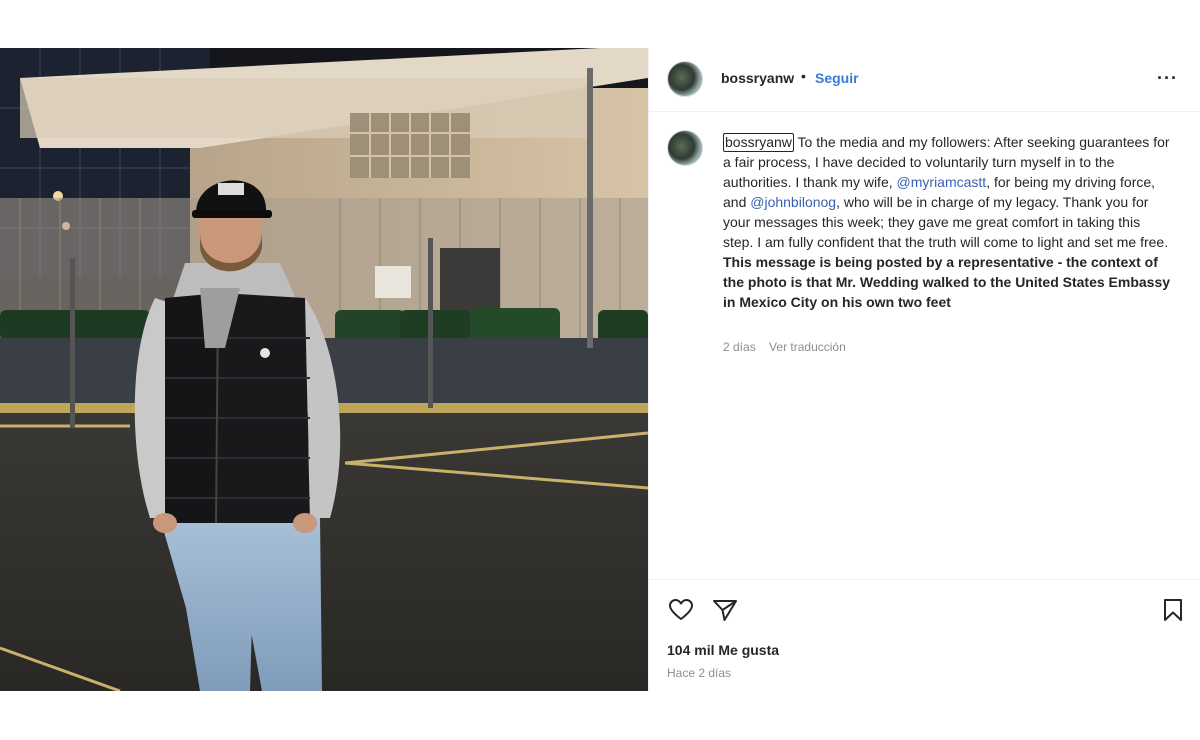  Describe the element at coordinates (1167, 78) in the screenshot. I see `more-icon: ···` at that location.